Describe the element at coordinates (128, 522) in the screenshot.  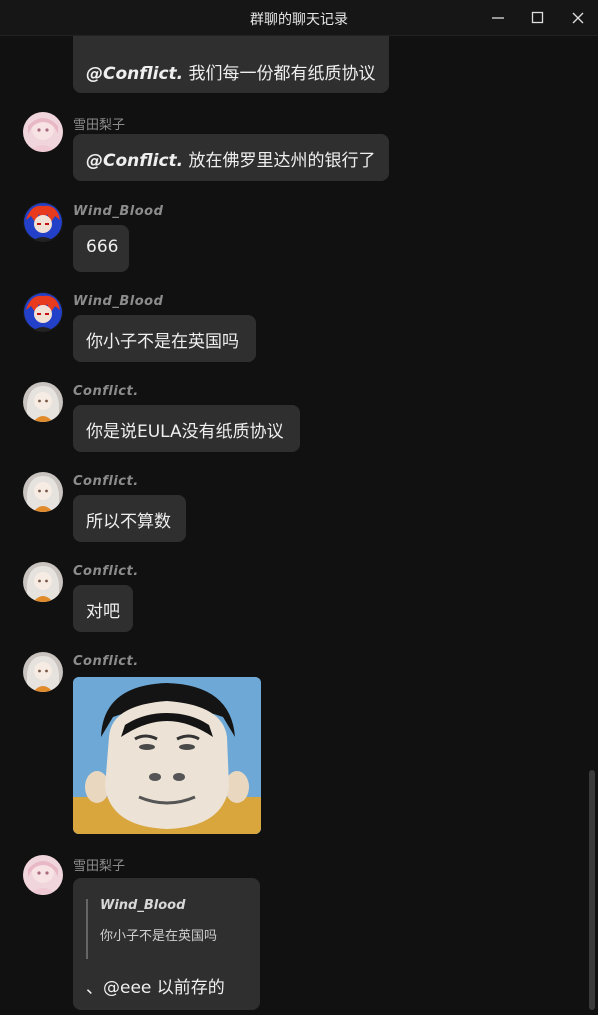
I see `message-text: 所以不算数` at that location.